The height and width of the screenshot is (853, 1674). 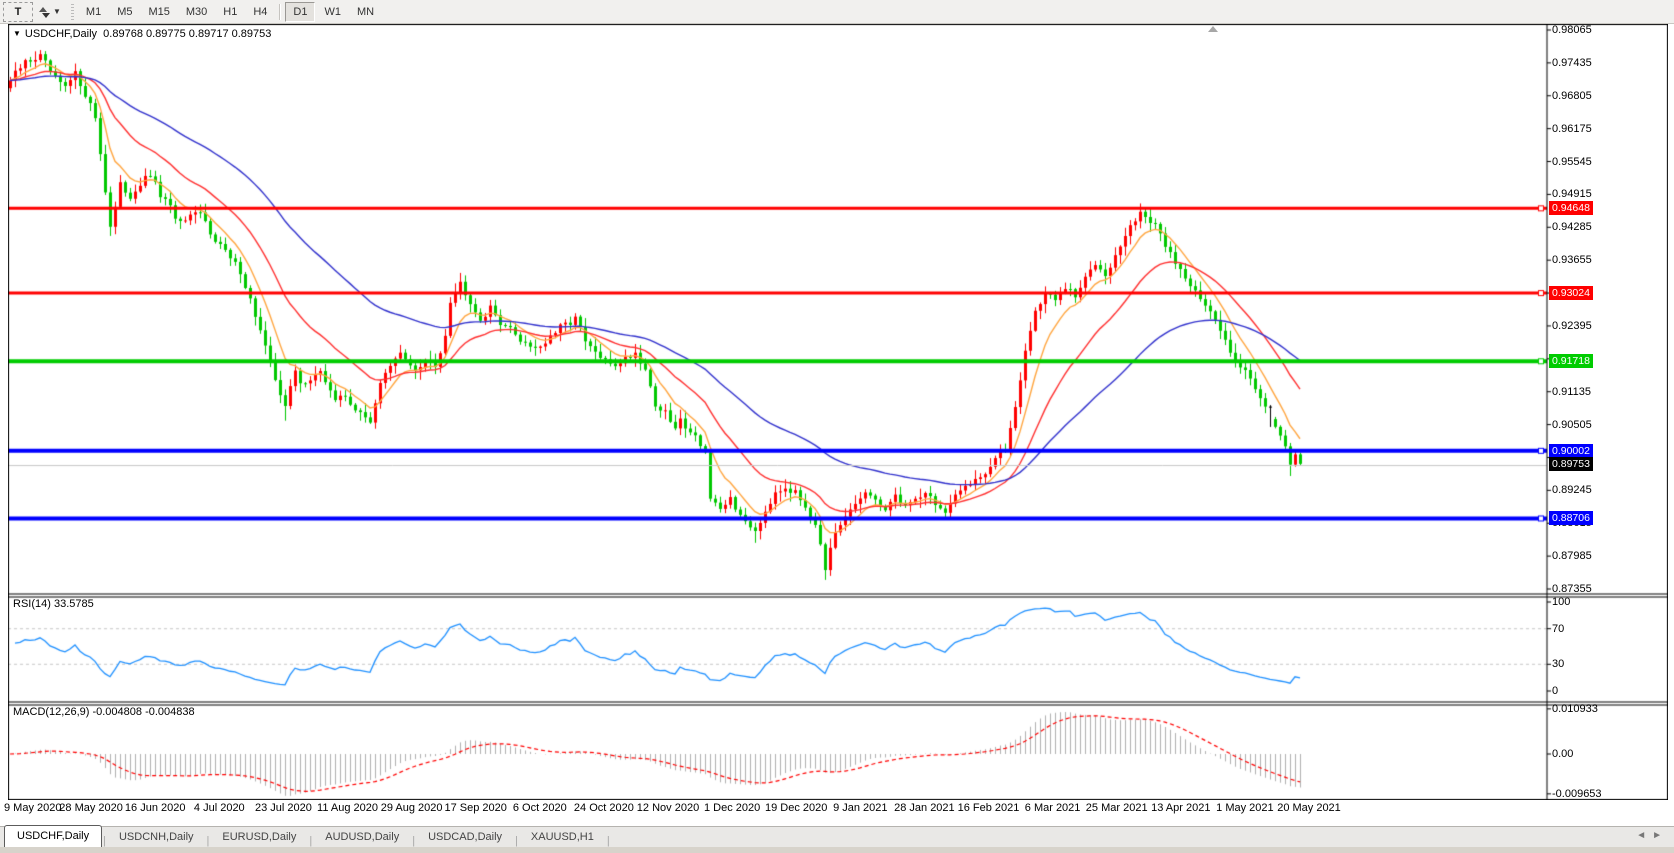 What do you see at coordinates (1572, 490) in the screenshot?
I see `price-tick-label: 0.89245` at bounding box center [1572, 490].